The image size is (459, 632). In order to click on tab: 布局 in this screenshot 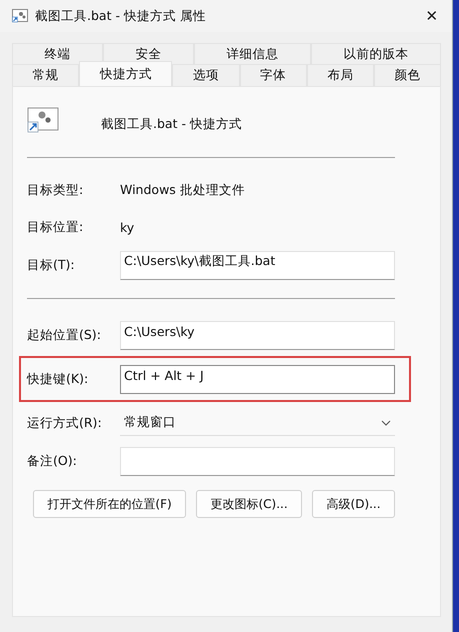, I will do `click(340, 75)`.